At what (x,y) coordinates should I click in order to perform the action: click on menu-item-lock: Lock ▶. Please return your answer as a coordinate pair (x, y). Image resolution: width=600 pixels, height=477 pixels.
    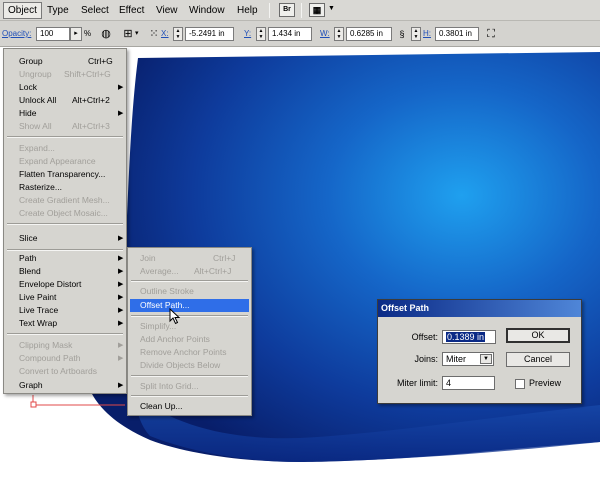
    Looking at the image, I should click on (65, 87).